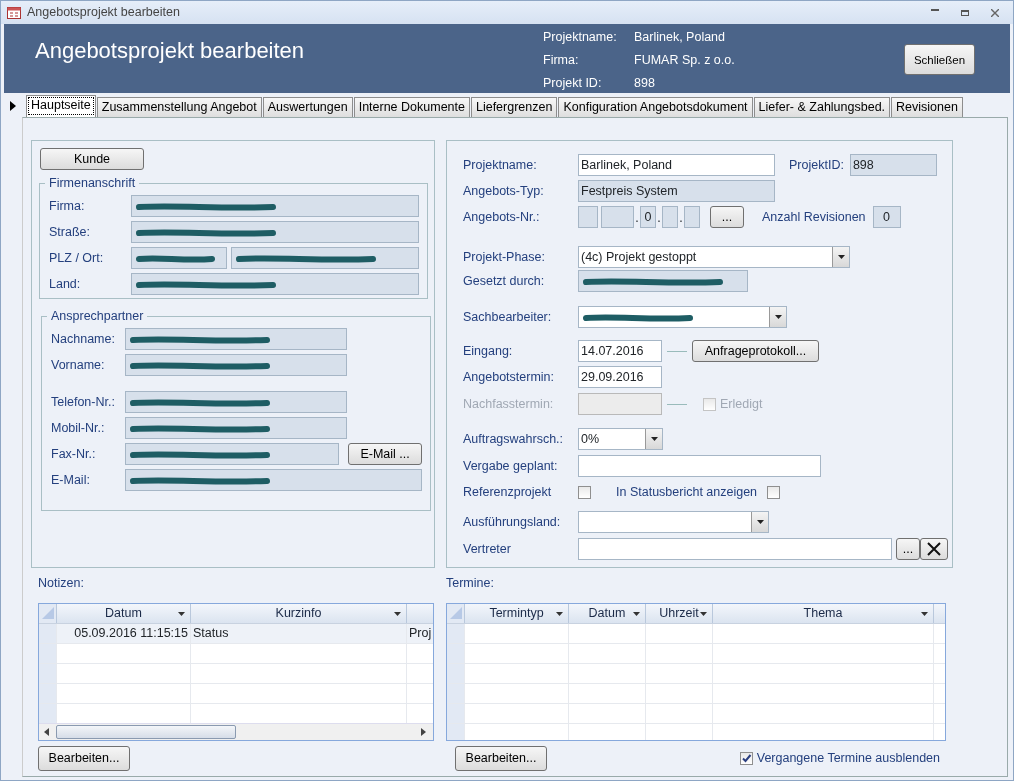  I want to click on clear-icon, so click(934, 549).